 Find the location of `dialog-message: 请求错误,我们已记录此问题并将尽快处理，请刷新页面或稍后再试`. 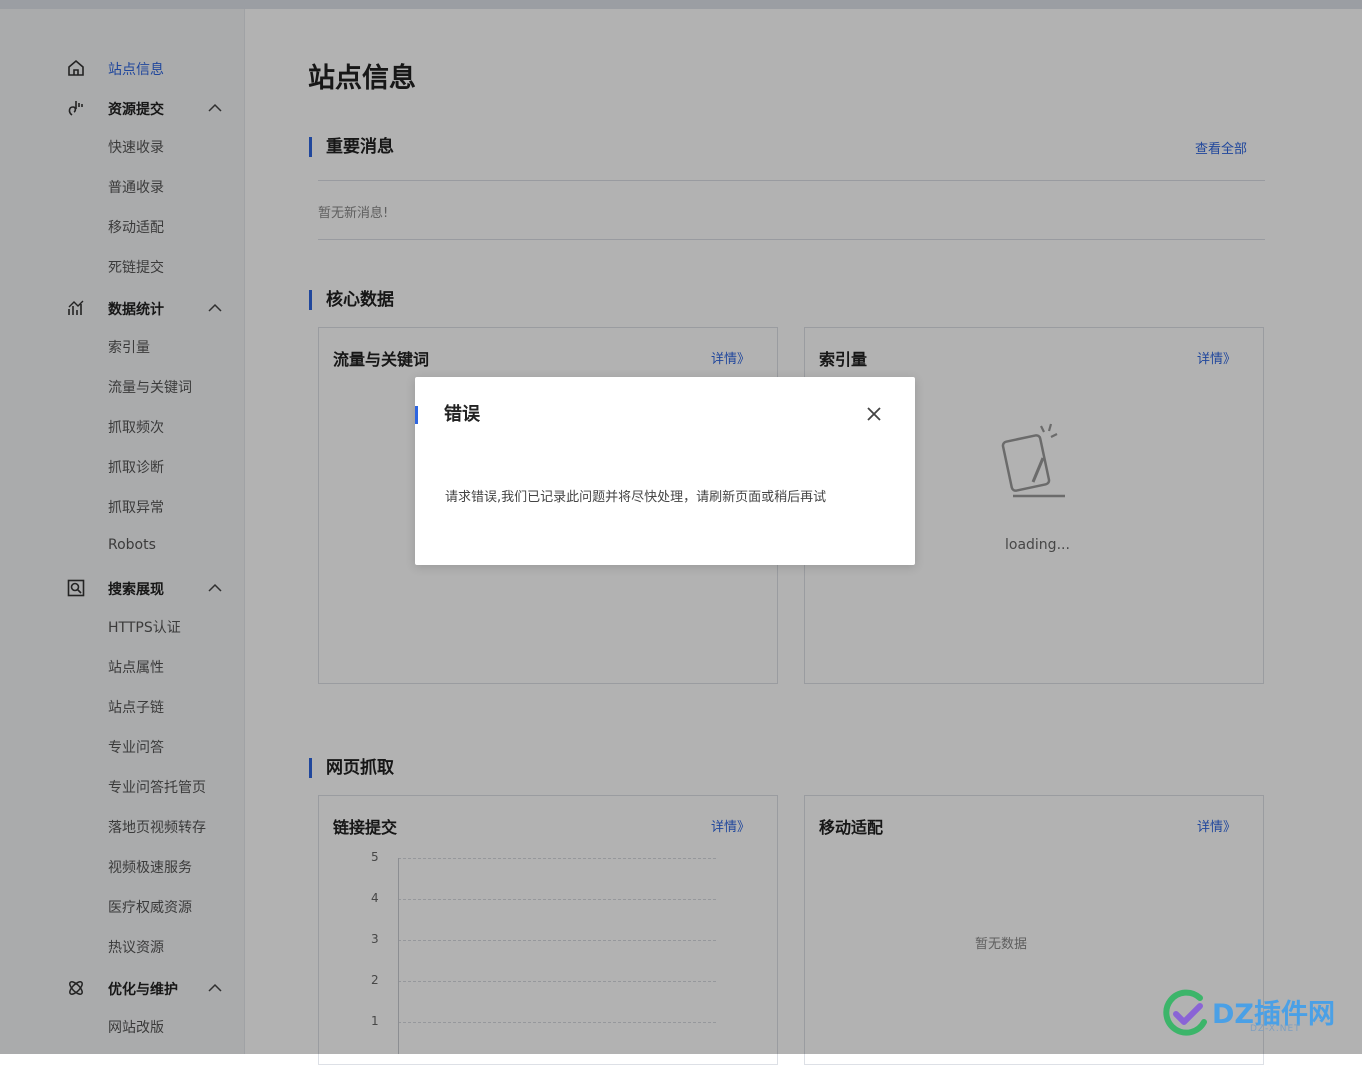

dialog-message: 请求错误,我们已记录此问题并将尽快处理，请刷新页面或稍后再试 is located at coordinates (636, 497).